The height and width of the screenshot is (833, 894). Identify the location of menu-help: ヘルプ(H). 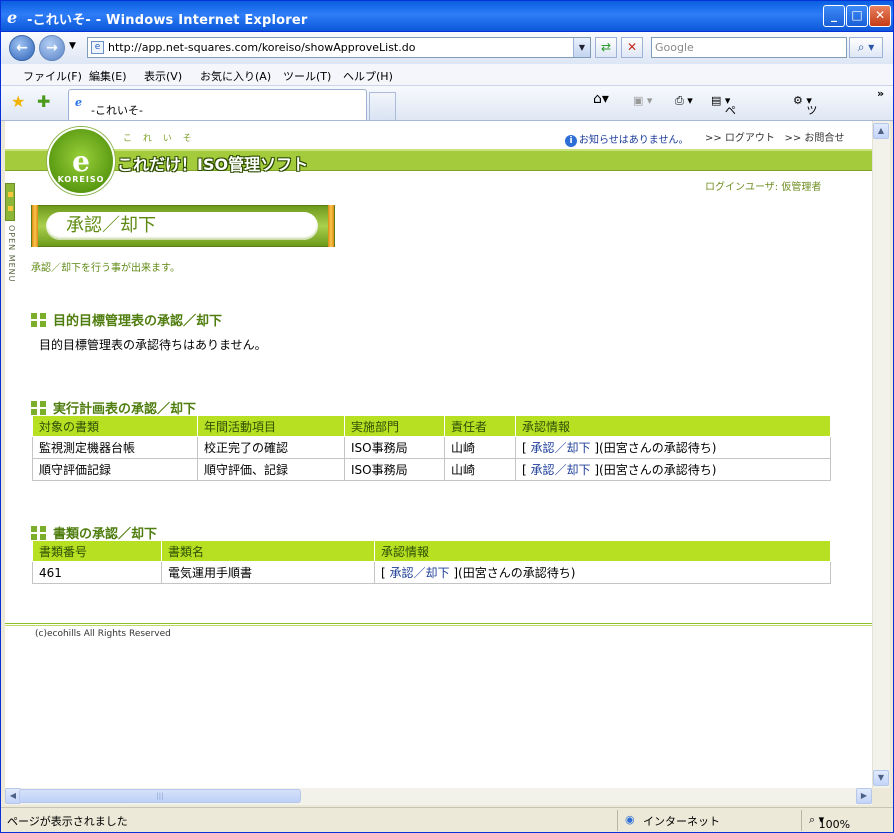
(368, 76).